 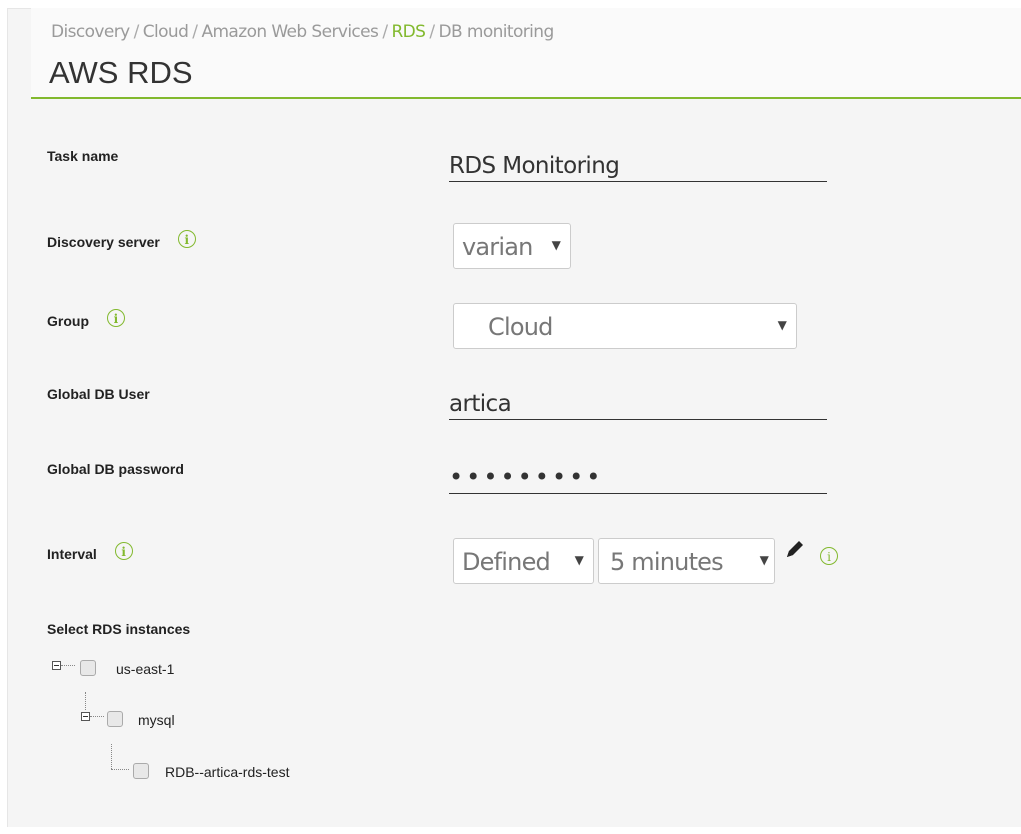 I want to click on select-rds-label: Select RDS instances, so click(x=119, y=629).